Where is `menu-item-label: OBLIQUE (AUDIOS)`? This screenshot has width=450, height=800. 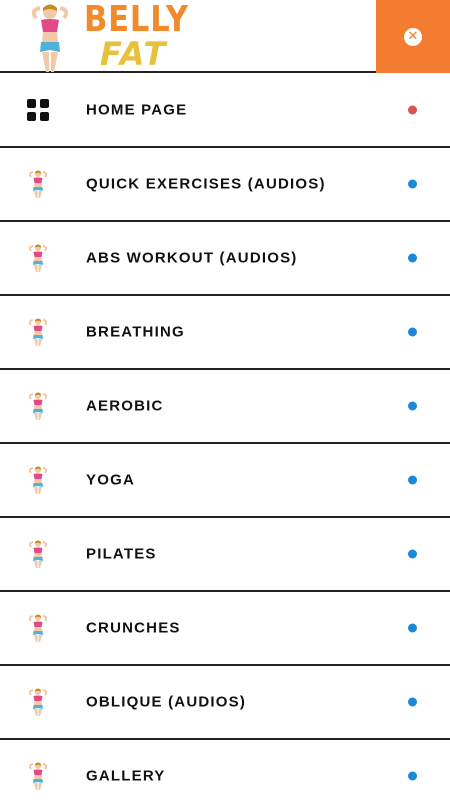 menu-item-label: OBLIQUE (AUDIOS) is located at coordinates (166, 702).